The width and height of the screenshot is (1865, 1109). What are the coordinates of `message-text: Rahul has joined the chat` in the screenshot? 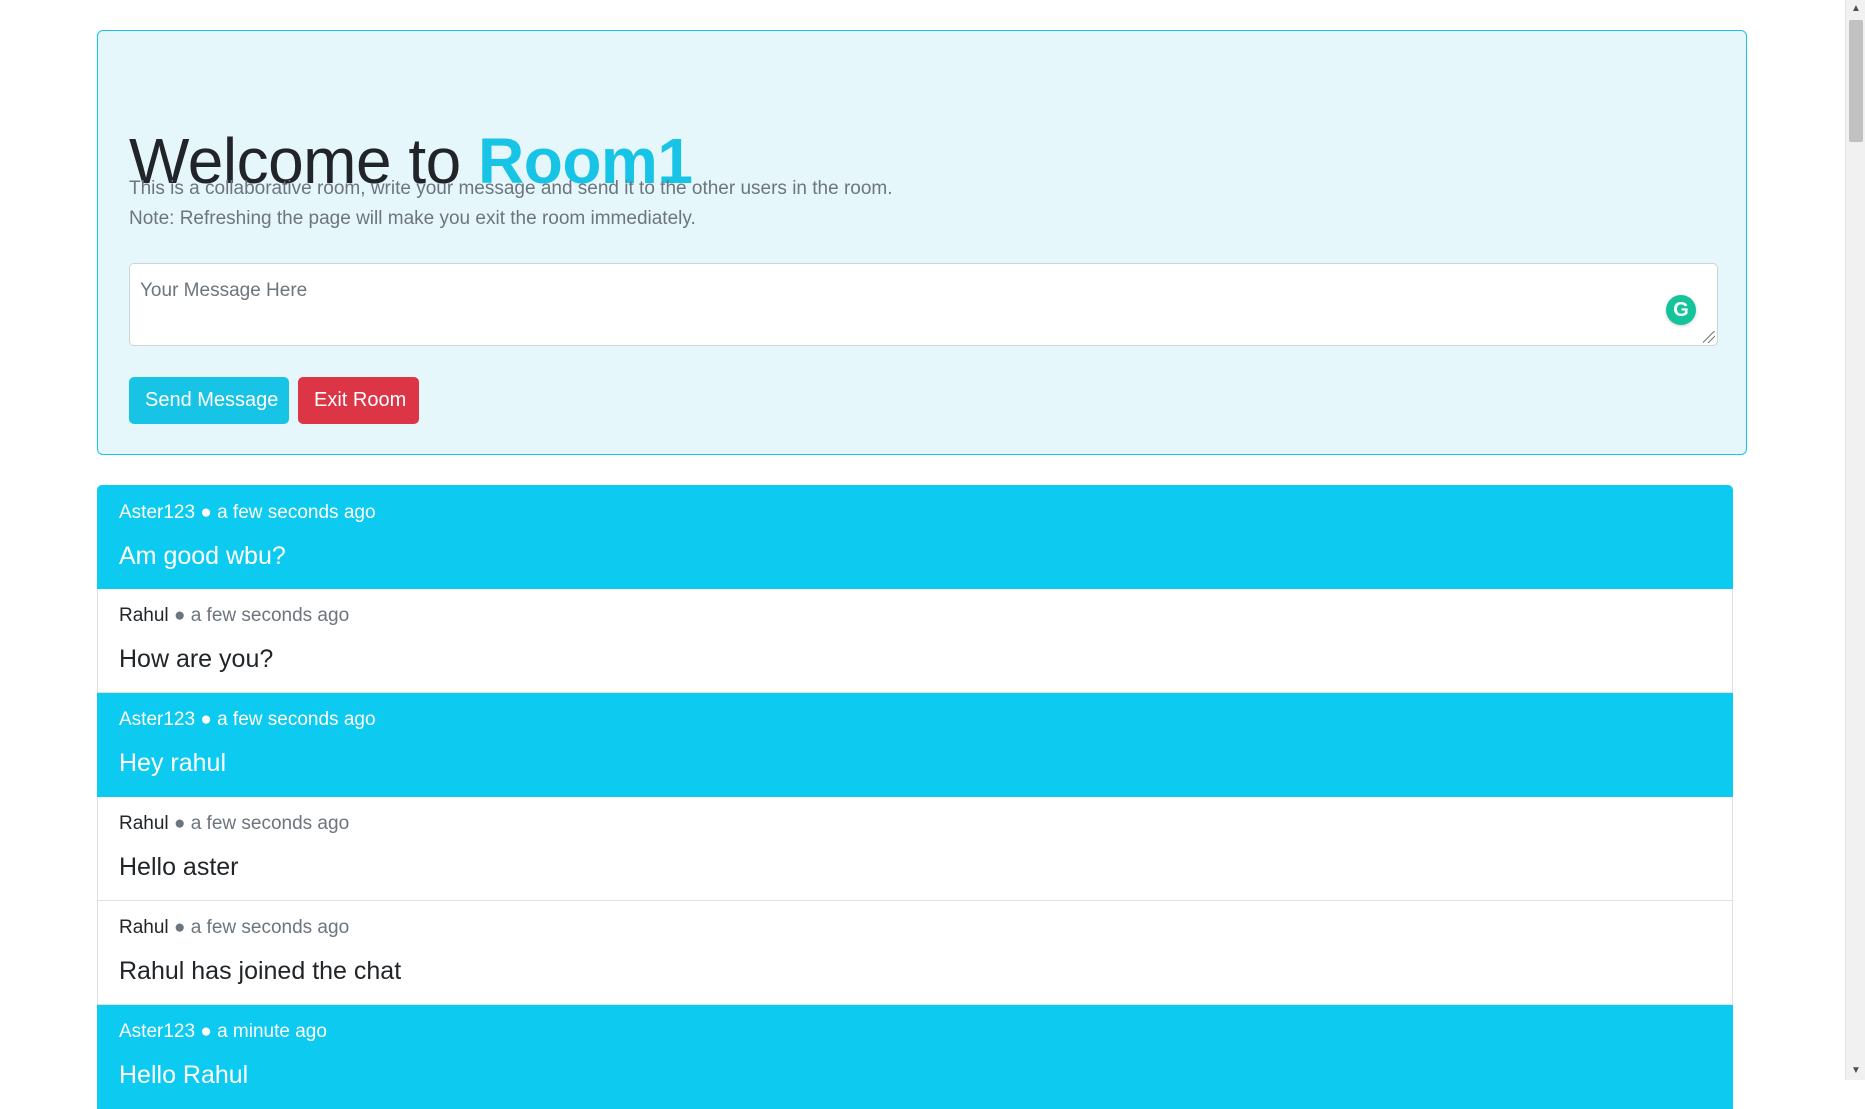 It's located at (260, 971).